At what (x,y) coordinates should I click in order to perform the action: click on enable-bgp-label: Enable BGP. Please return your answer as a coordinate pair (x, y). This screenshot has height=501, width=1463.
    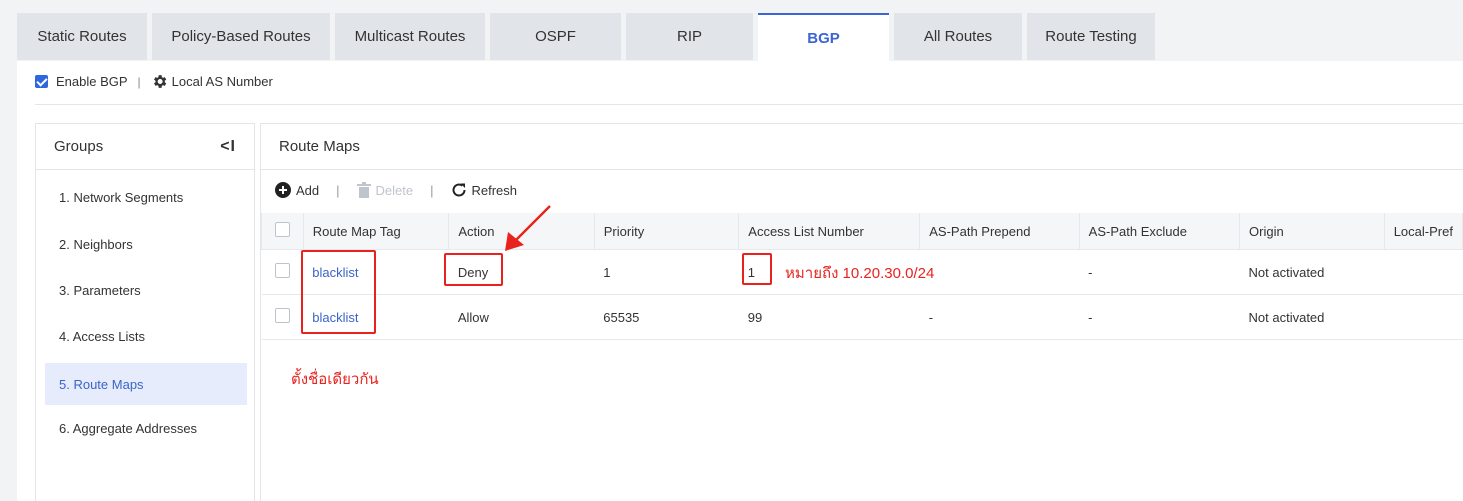
    Looking at the image, I should click on (92, 81).